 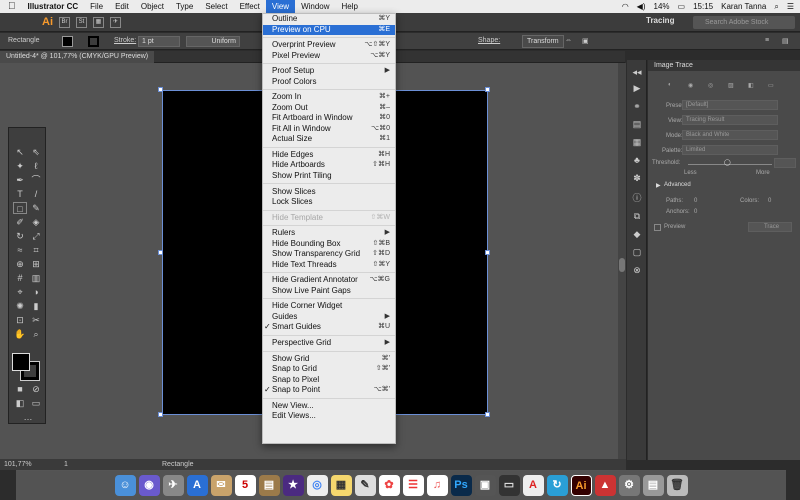 What do you see at coordinates (36, 389) in the screenshot?
I see `none-mode-icon: ⊘` at bounding box center [36, 389].